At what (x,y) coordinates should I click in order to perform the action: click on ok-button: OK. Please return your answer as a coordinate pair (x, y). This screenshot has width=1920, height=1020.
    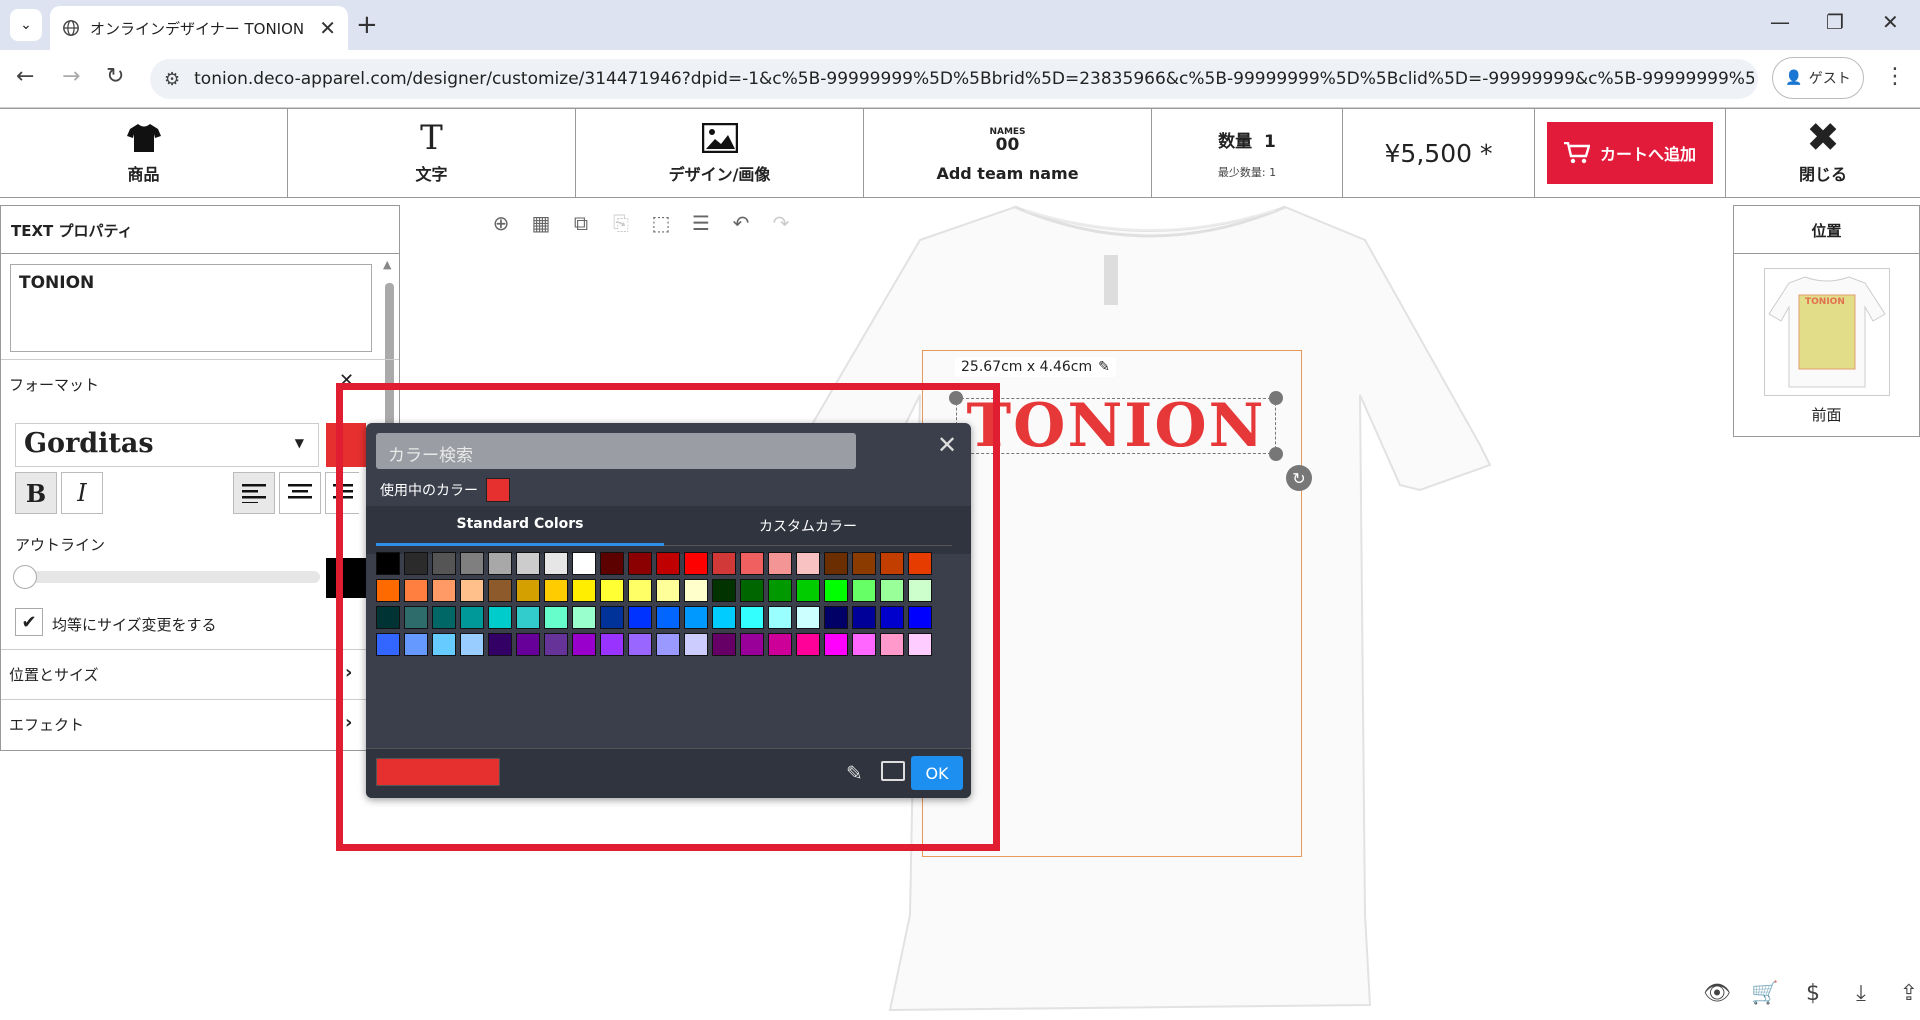
    Looking at the image, I should click on (937, 773).